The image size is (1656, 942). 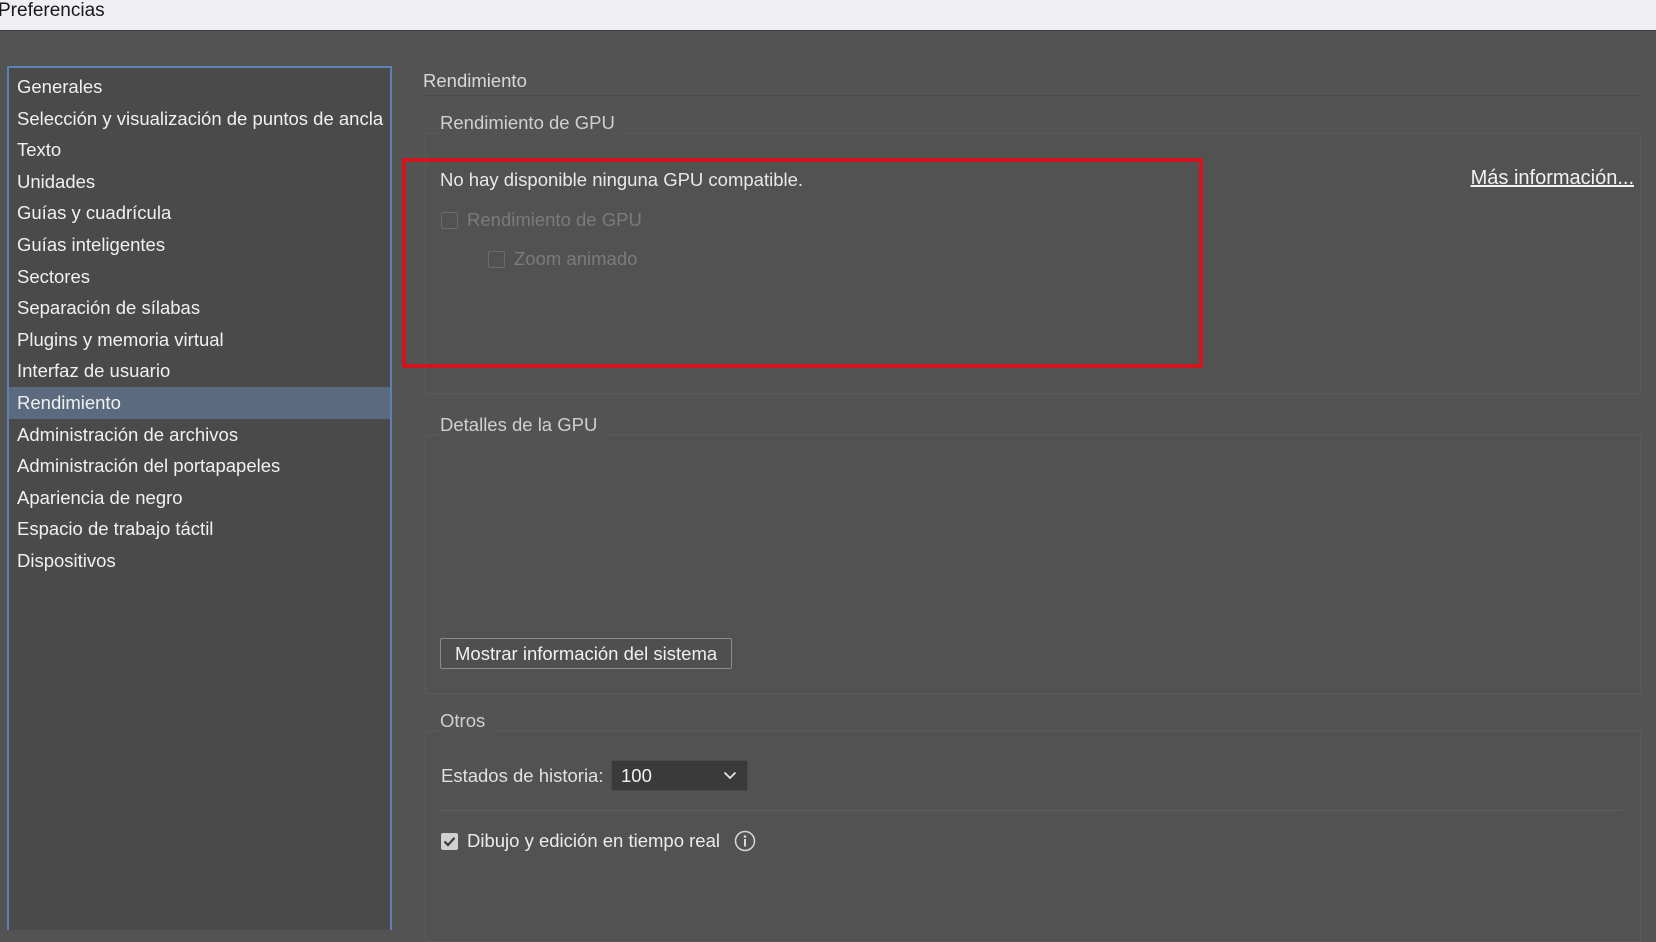 I want to click on gpu-performance-checkbox-row: Rendimiento de GPU, so click(x=541, y=220).